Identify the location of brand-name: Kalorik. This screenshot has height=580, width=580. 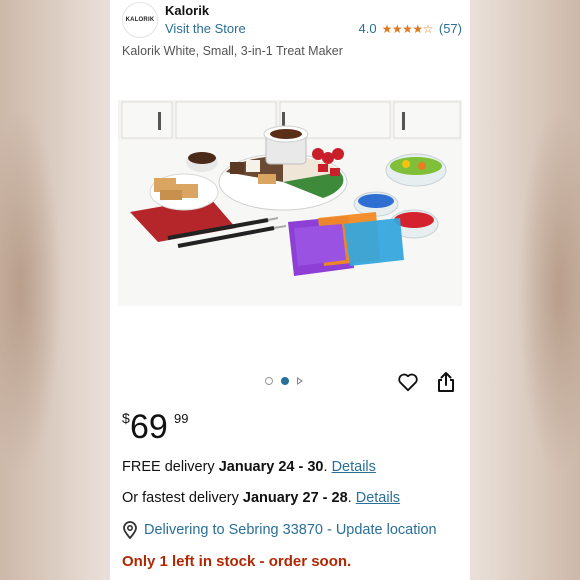
(187, 10).